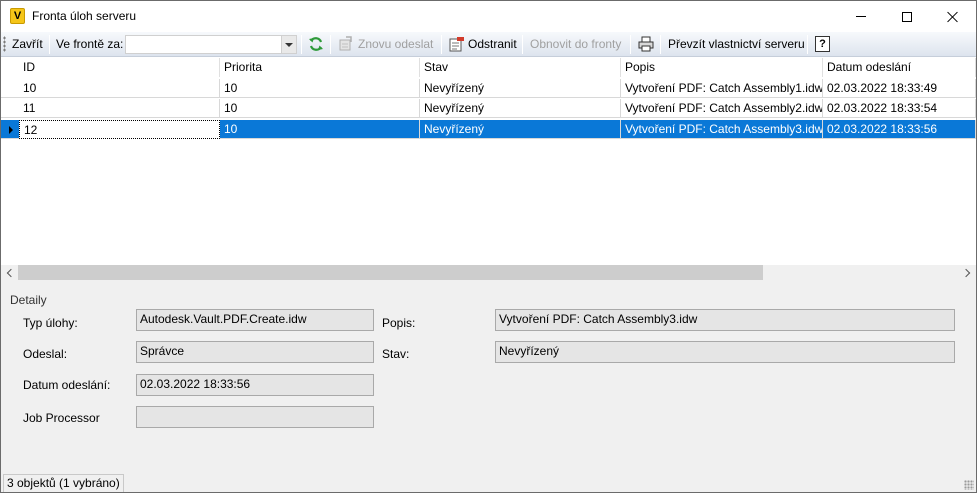 Image resolution: width=977 pixels, height=493 pixels. What do you see at coordinates (84, 16) in the screenshot?
I see `window-title: Fronta úloh serveru` at bounding box center [84, 16].